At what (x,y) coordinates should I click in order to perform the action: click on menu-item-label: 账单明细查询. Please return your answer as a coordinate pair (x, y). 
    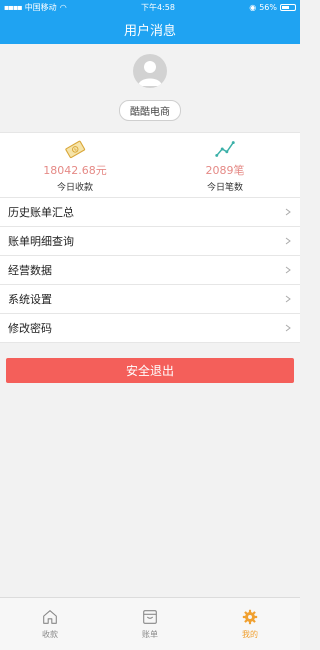
    Looking at the image, I should click on (41, 241).